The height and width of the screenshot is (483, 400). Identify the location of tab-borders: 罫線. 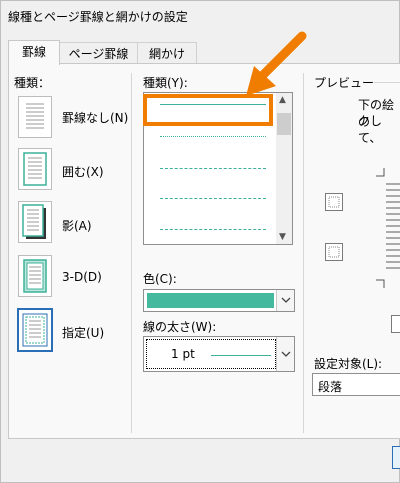
(34, 52).